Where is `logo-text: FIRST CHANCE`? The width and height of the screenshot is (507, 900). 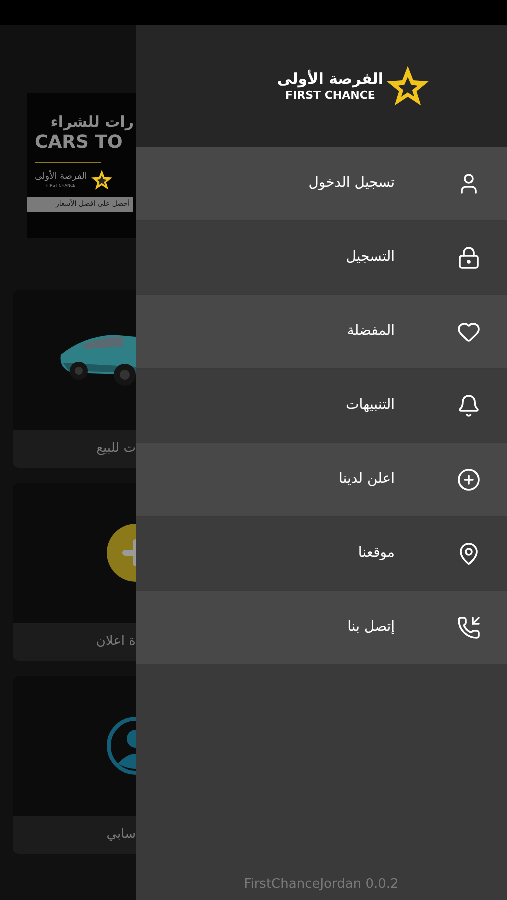 logo-text: FIRST CHANCE is located at coordinates (331, 95).